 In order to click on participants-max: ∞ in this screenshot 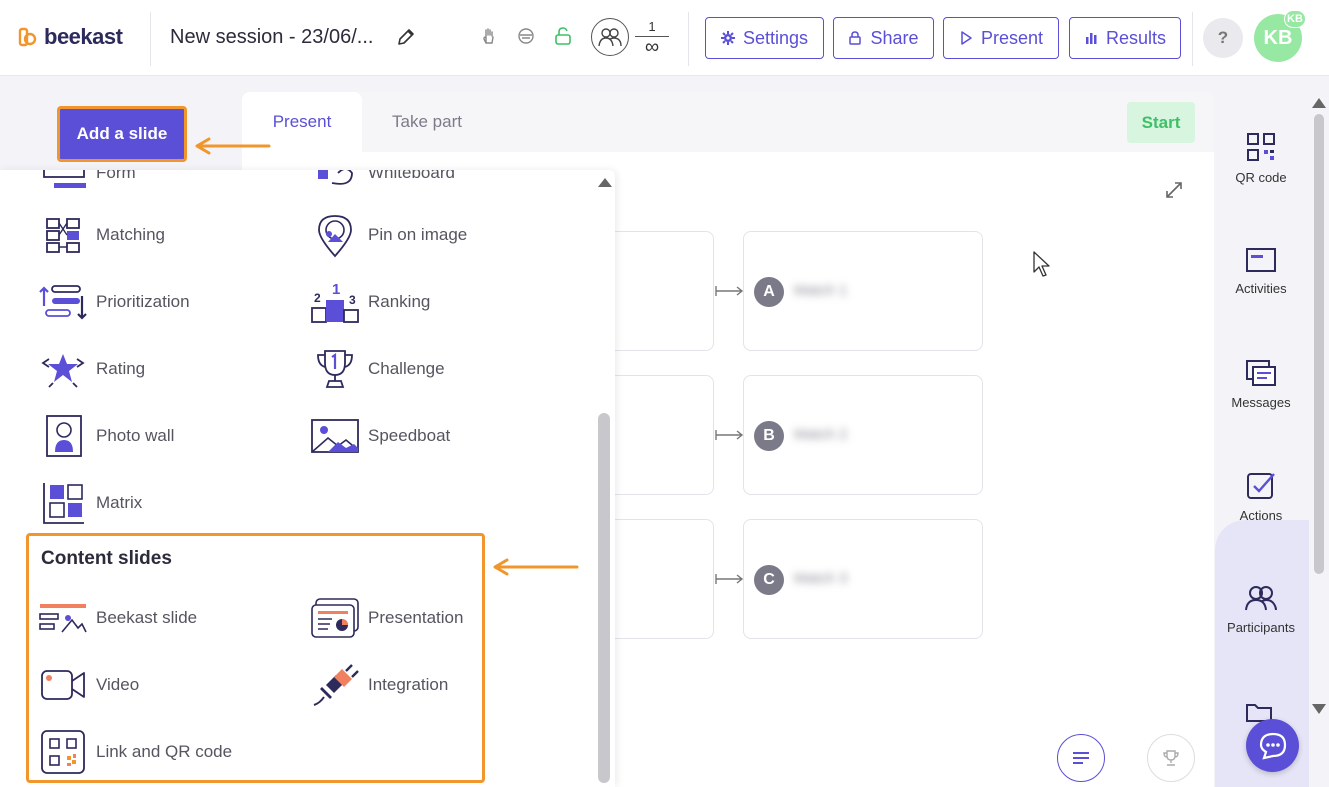, I will do `click(652, 47)`.